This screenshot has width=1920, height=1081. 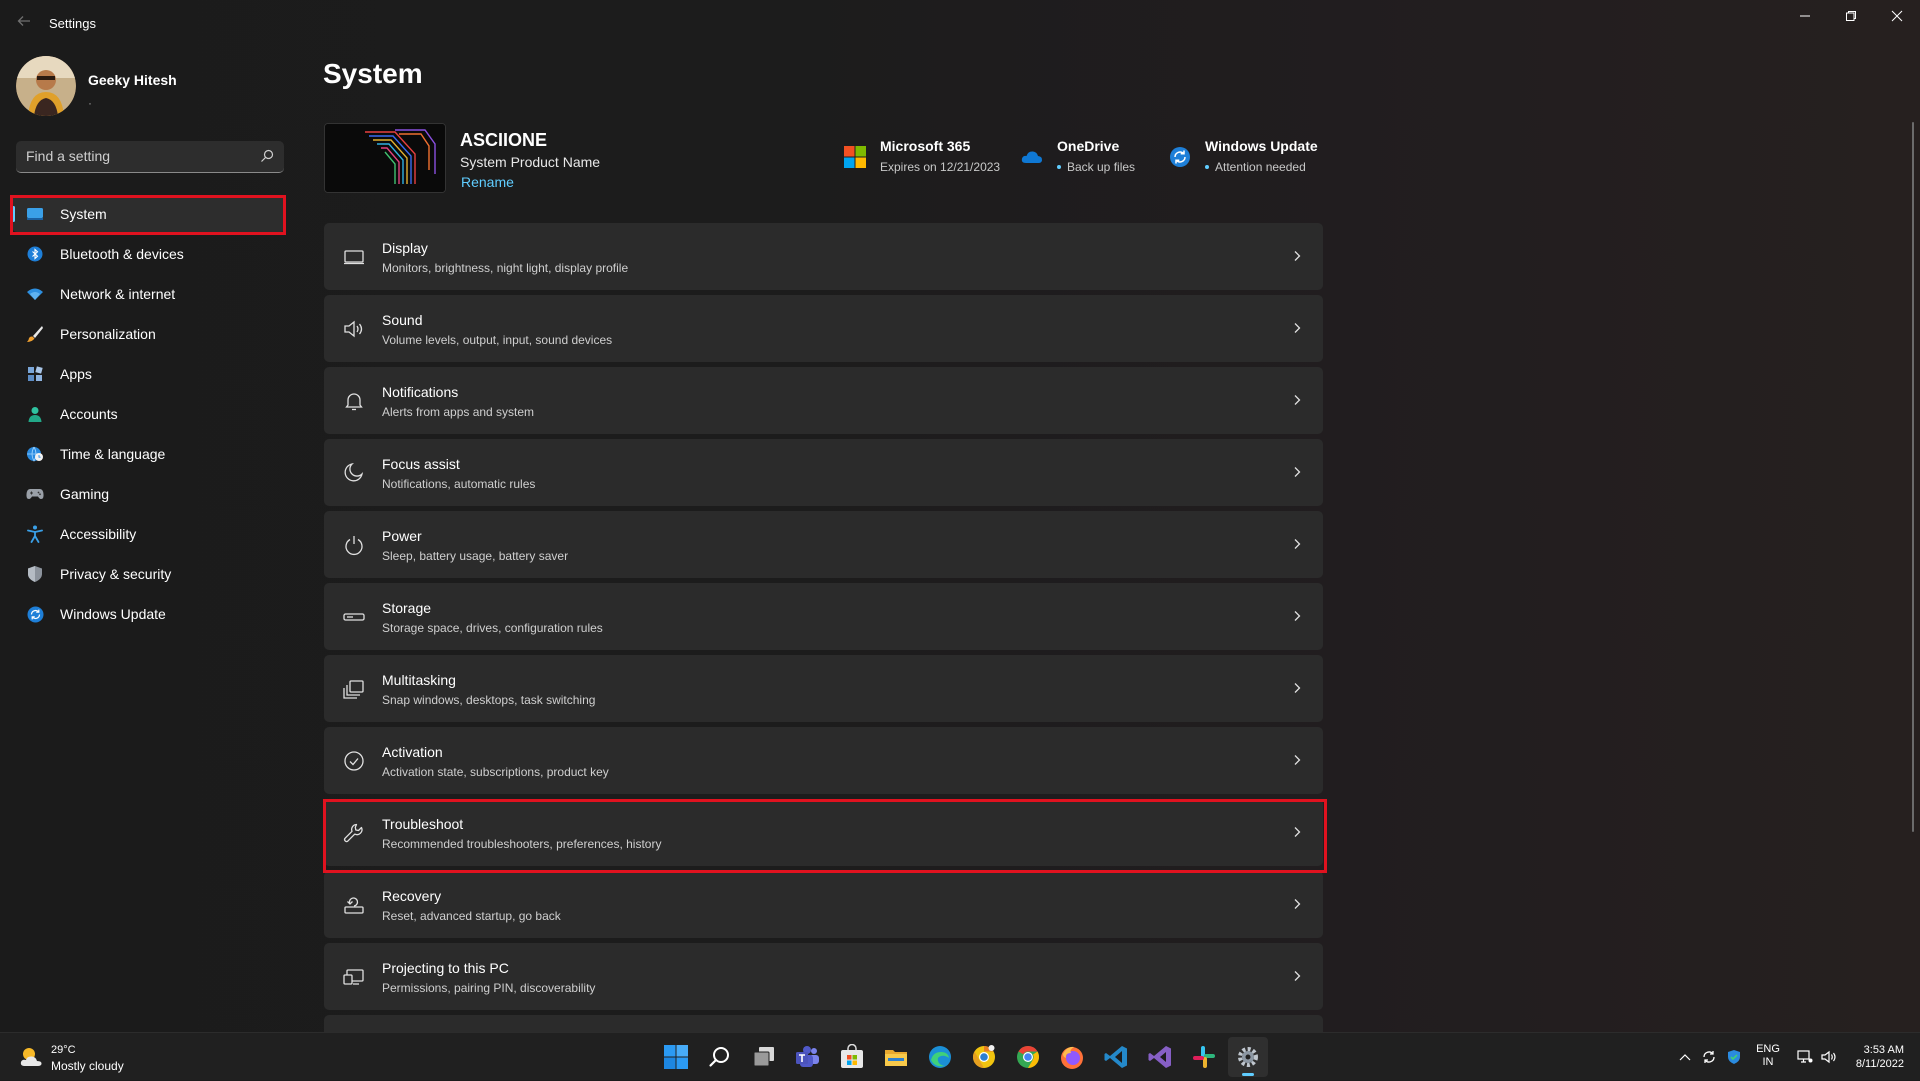 I want to click on clock-time: 3:53 AM, so click(x=1883, y=1050).